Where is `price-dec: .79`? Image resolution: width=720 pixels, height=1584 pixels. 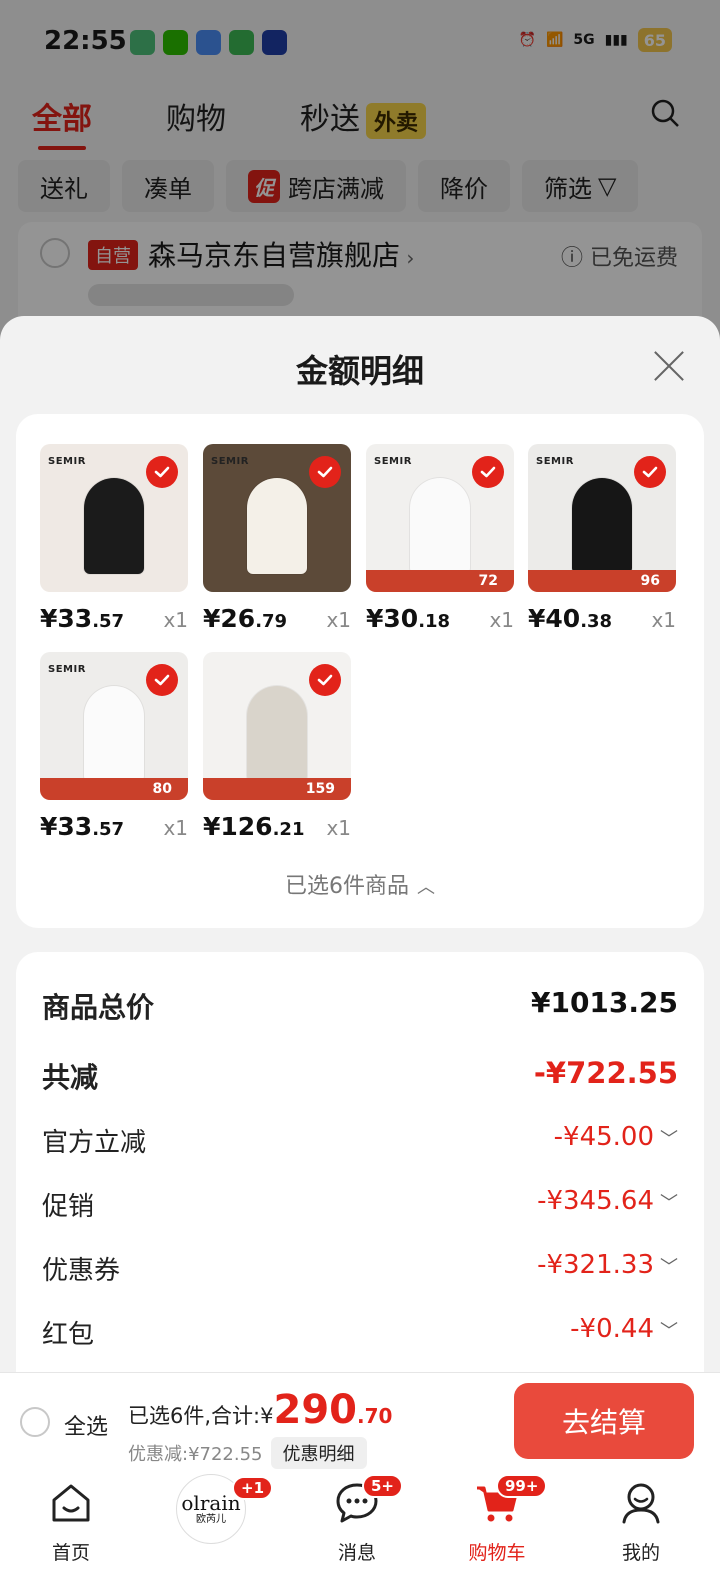 price-dec: .79 is located at coordinates (271, 621).